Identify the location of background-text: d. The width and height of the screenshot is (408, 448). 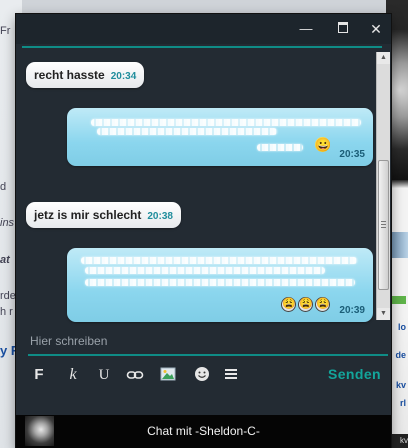
(3, 187).